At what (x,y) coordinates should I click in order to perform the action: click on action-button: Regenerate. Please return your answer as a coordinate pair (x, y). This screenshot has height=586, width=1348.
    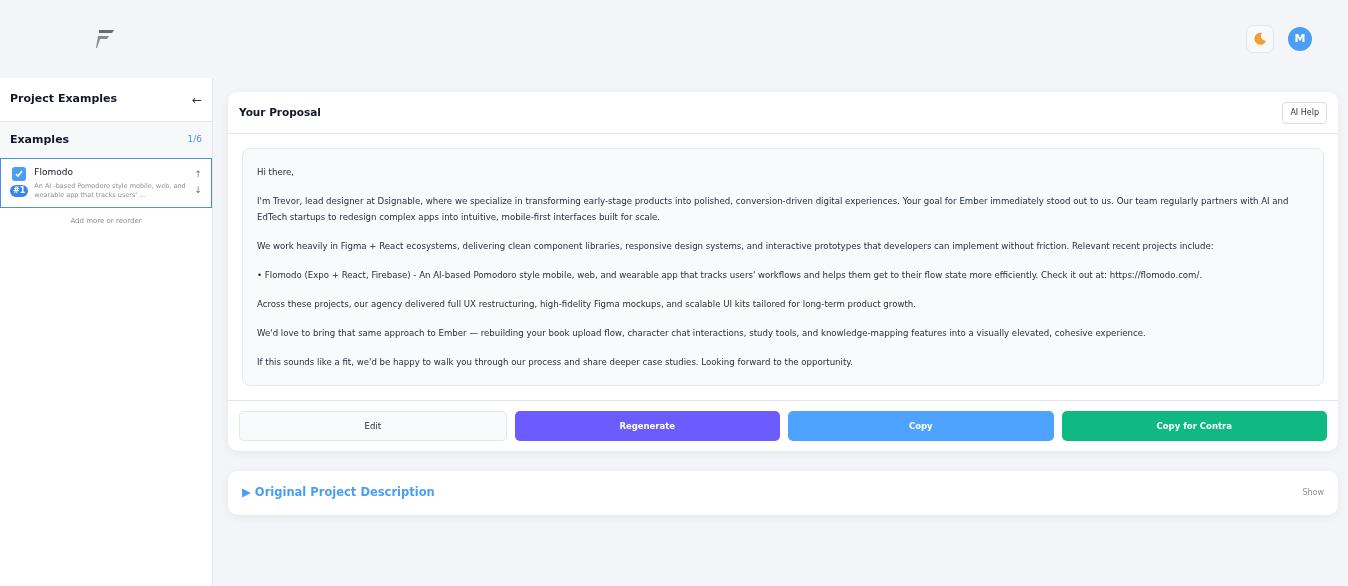
    Looking at the image, I should click on (647, 426).